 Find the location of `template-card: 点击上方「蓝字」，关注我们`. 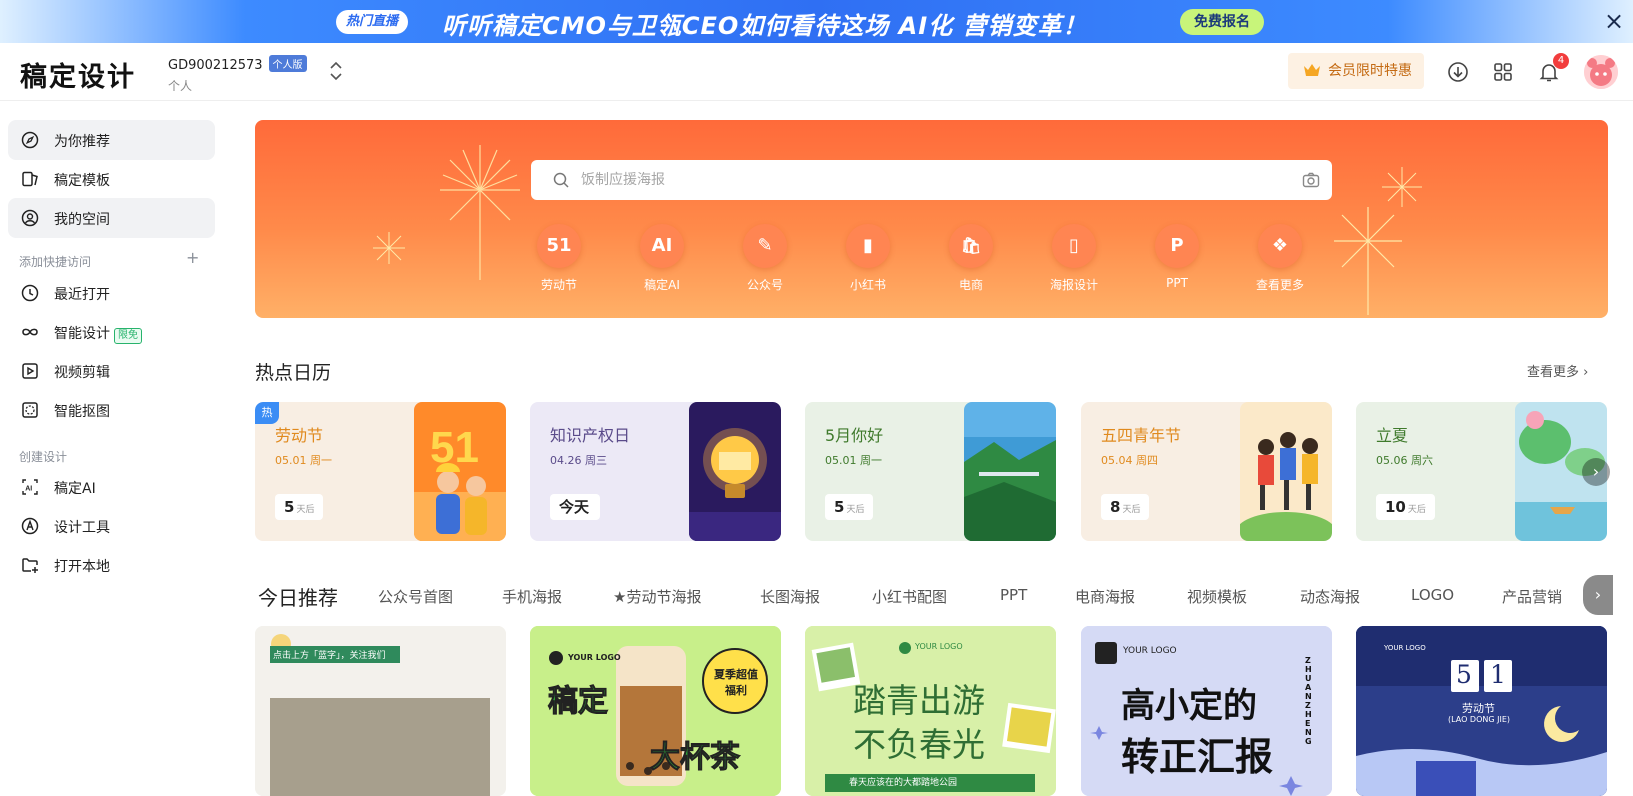

template-card: 点击上方「蓝字」，关注我们 is located at coordinates (380, 711).